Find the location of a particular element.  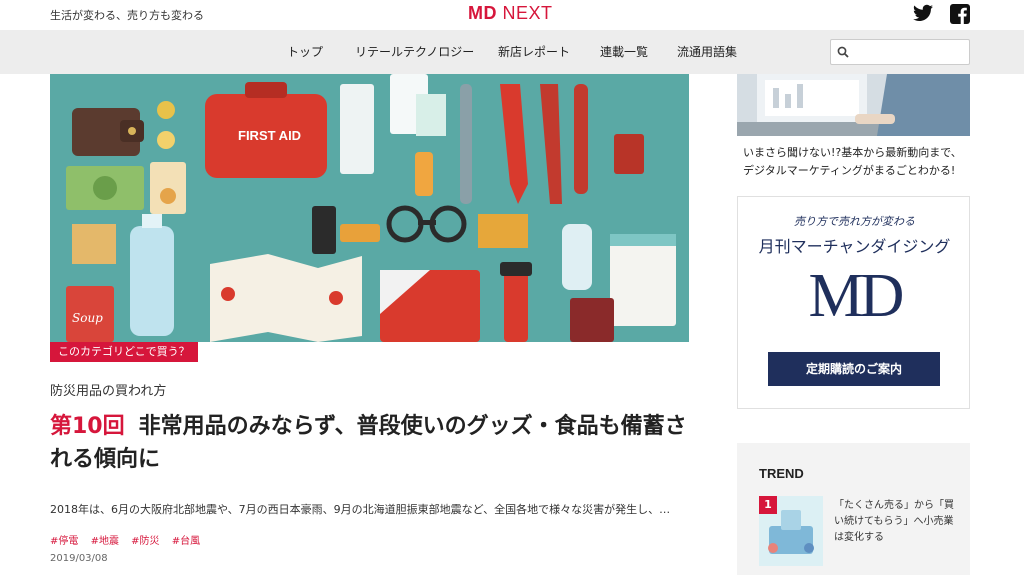

top-bar: 生活が変わる、売り方も変わる MD NEXT is located at coordinates (512, 15).